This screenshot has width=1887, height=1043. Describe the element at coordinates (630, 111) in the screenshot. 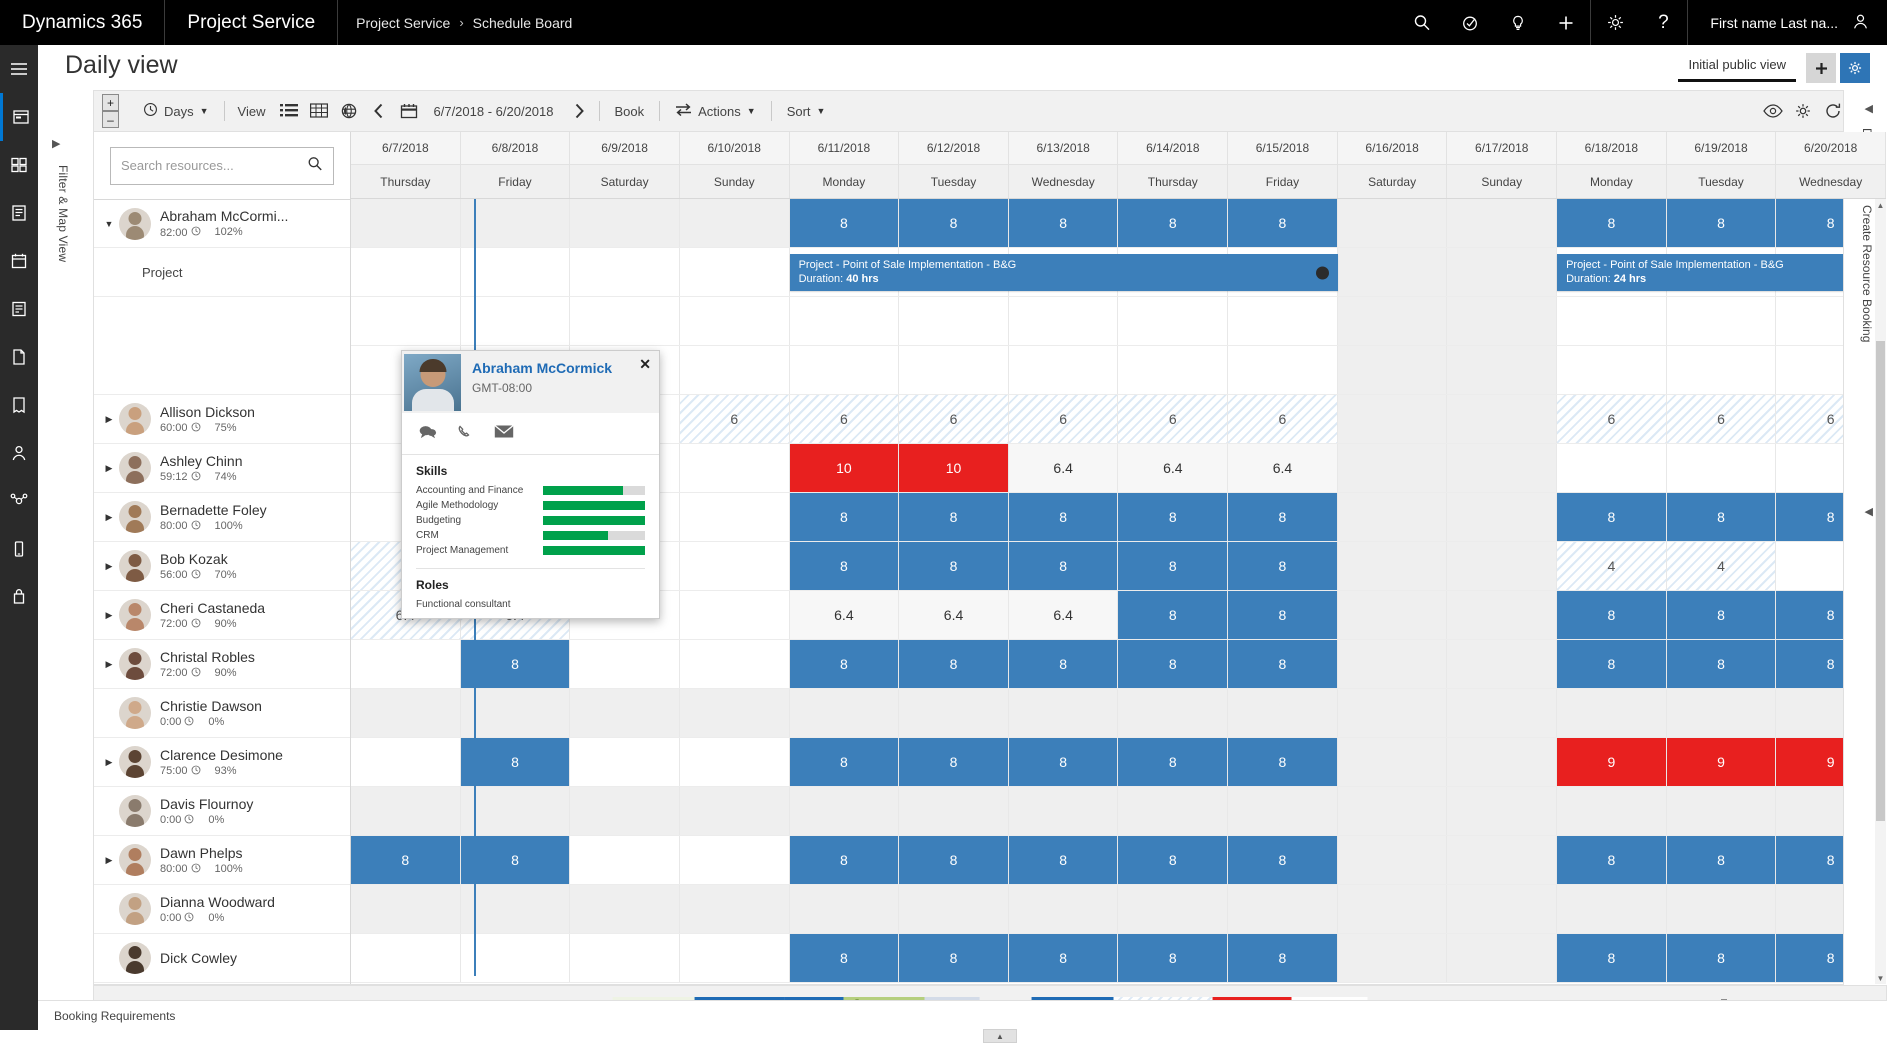

I see `book-button: Book` at that location.